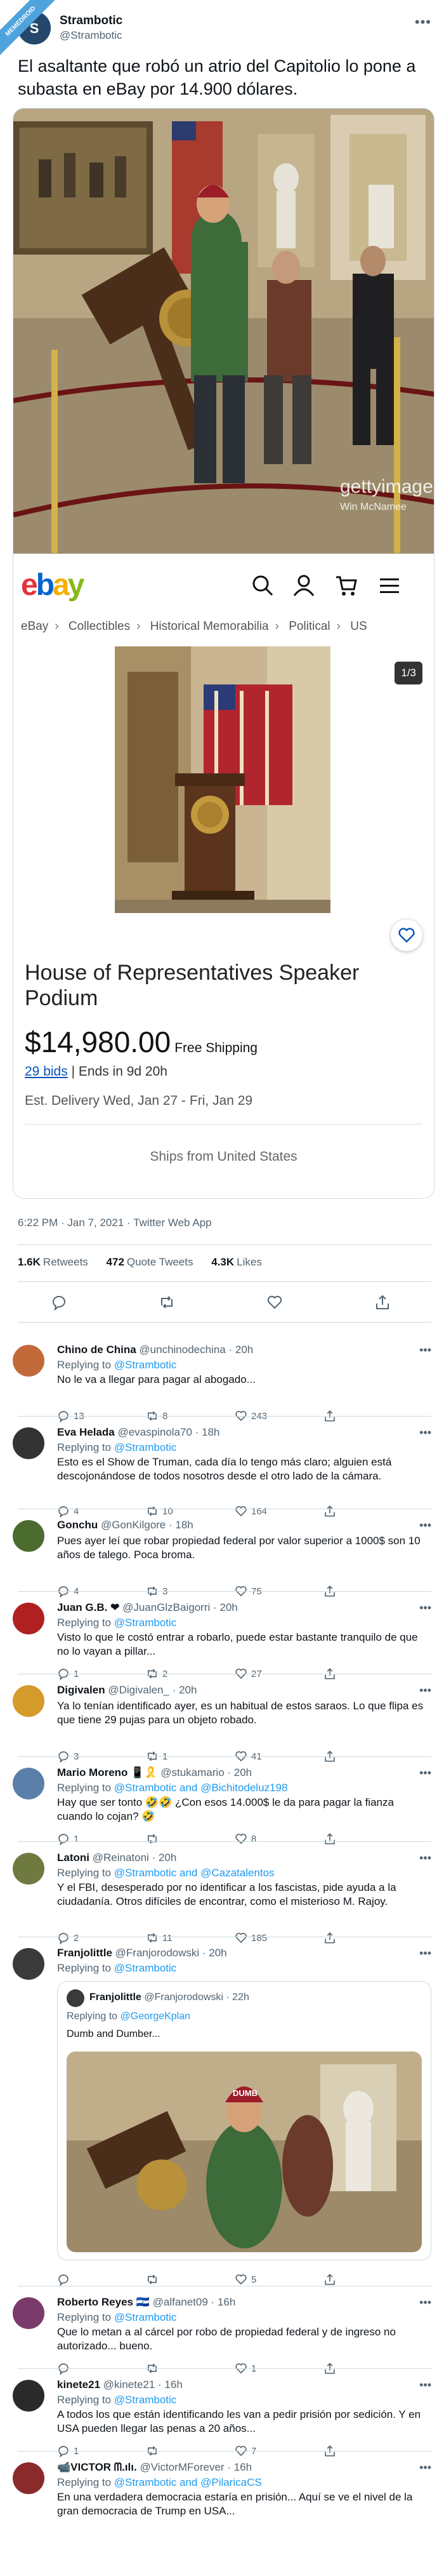 The image size is (444, 2576). What do you see at coordinates (154, 1772) in the screenshot?
I see `reply-author: Mario Moreno 📱🎗️ @stukamario · 20h` at bounding box center [154, 1772].